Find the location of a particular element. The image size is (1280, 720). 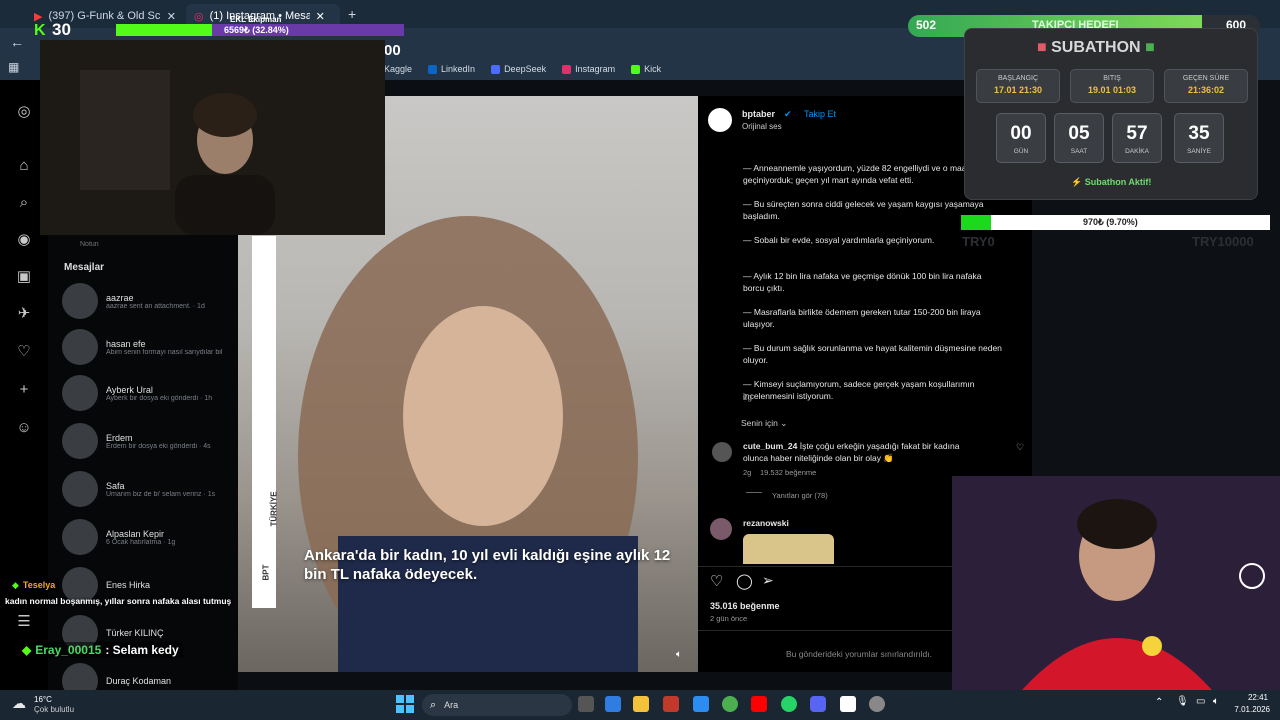

whatsapp-icon is located at coordinates (789, 704).